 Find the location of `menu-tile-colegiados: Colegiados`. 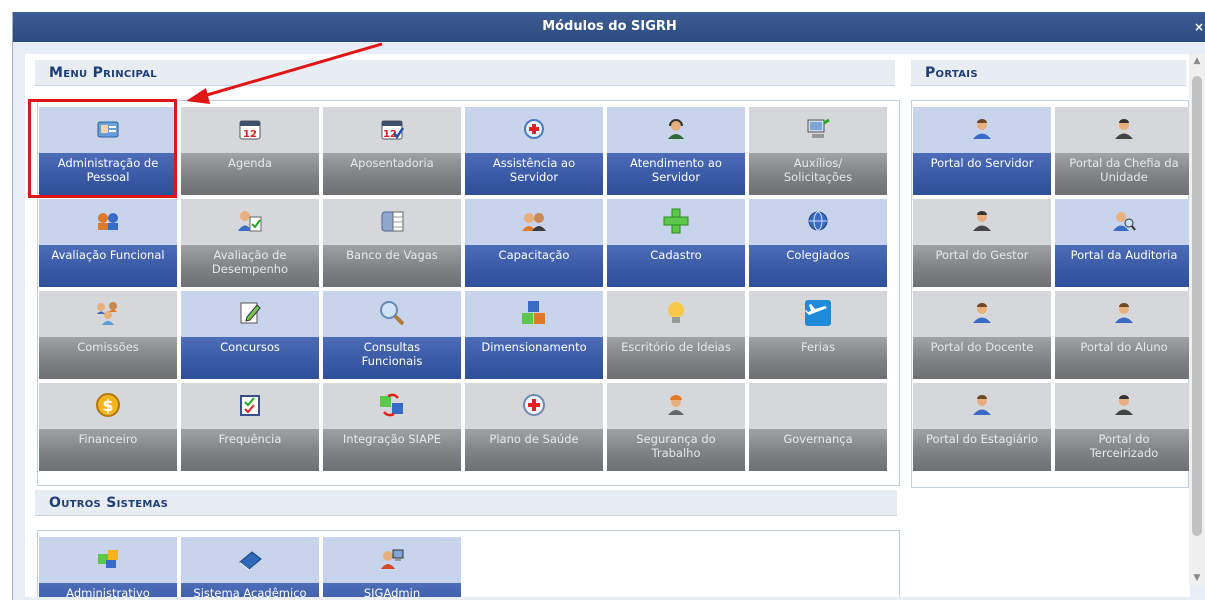

menu-tile-colegiados: Colegiados is located at coordinates (818, 243).